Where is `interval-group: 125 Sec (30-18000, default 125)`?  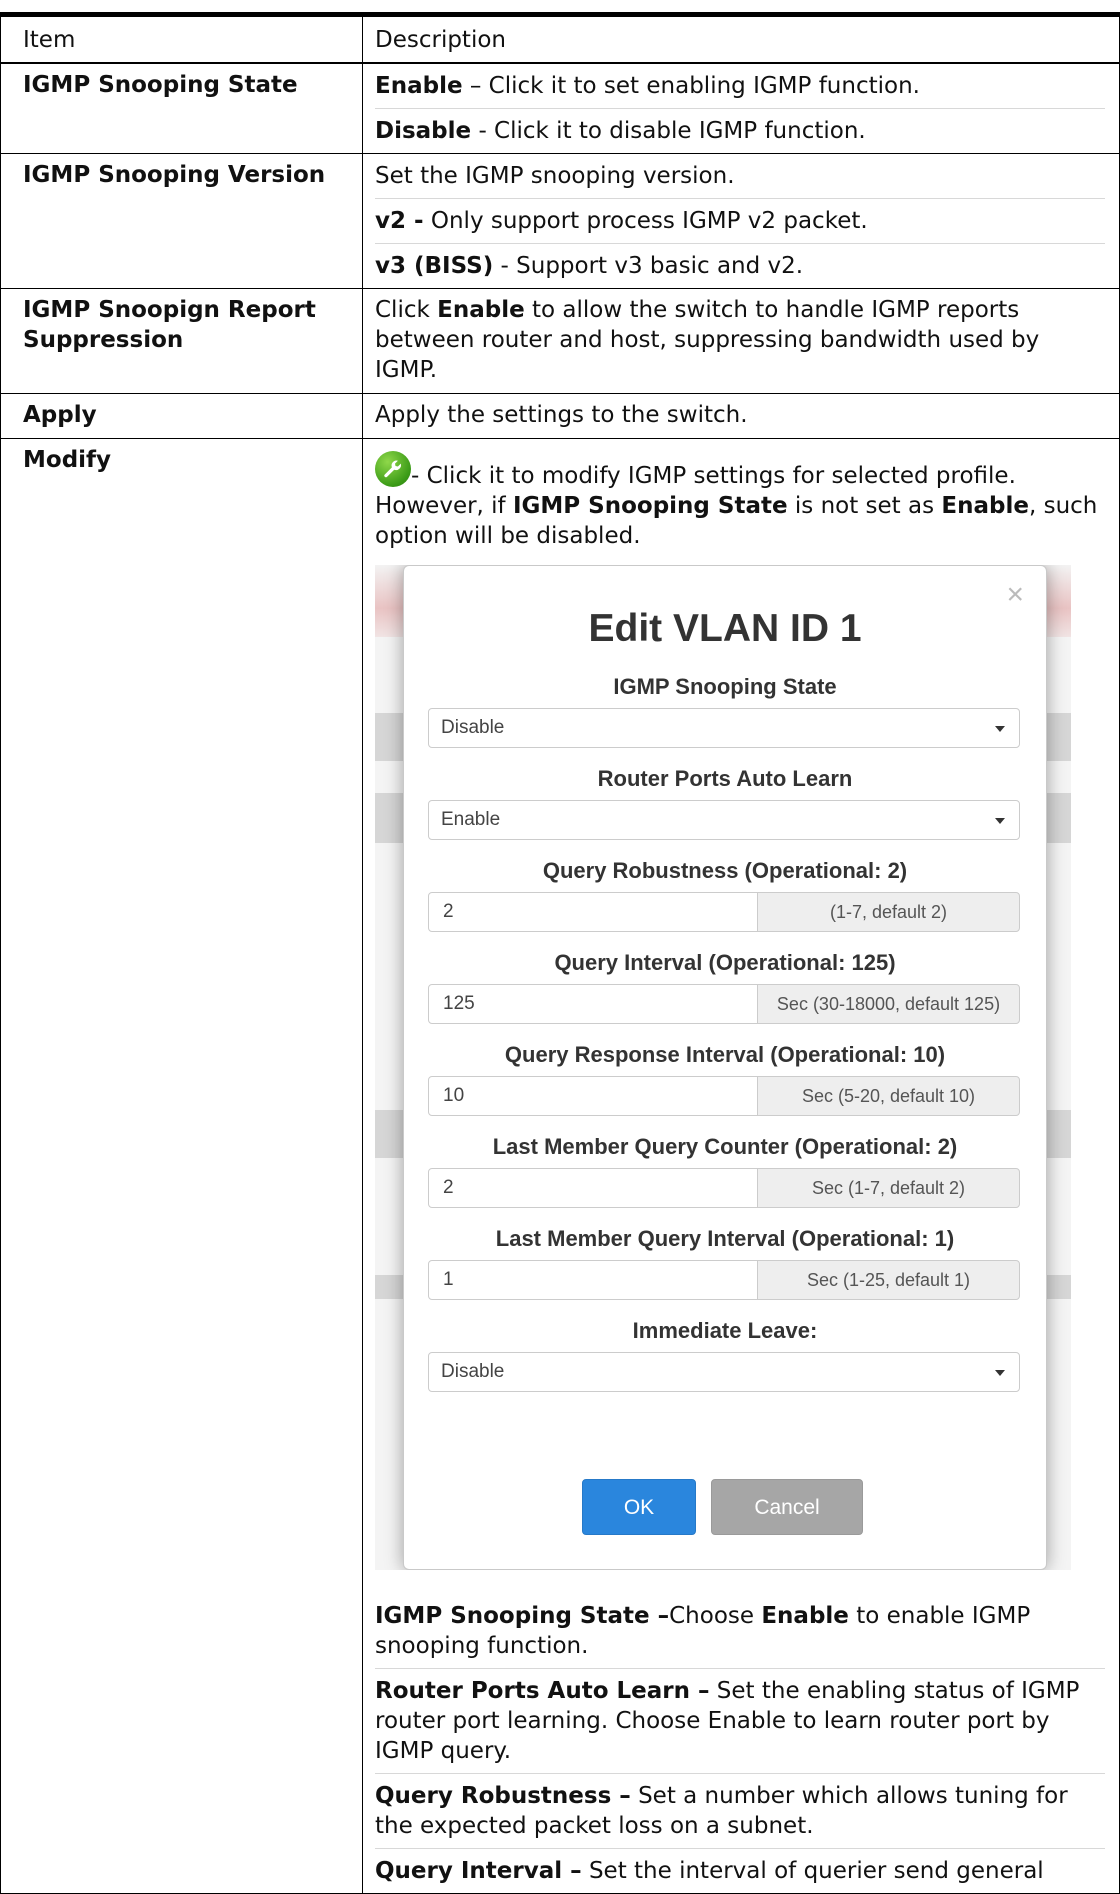 interval-group: 125 Sec (30-18000, default 125) is located at coordinates (724, 1003).